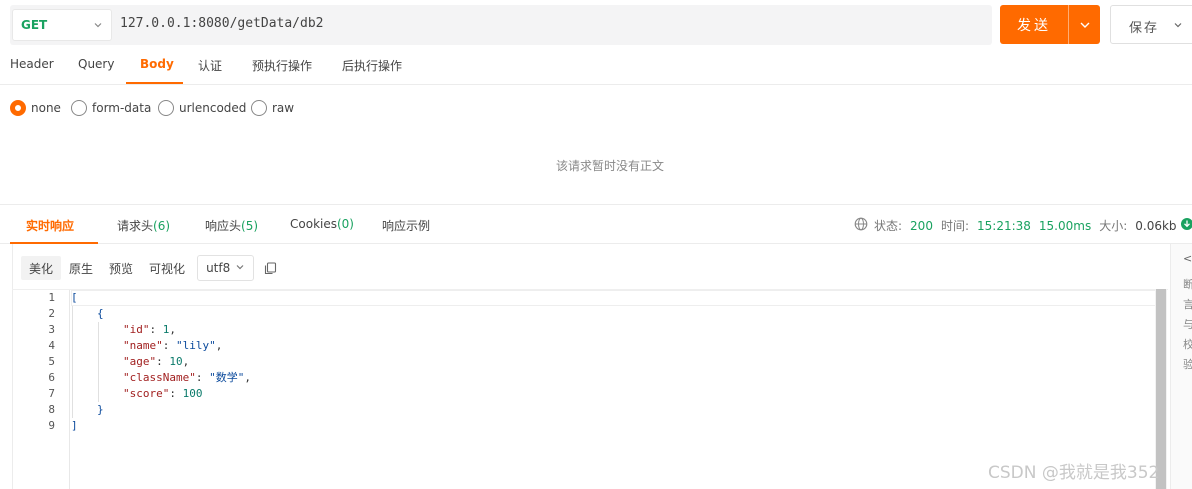 This screenshot has width=1192, height=489. I want to click on watermark: CSDN @我就是我352, so click(1074, 473).